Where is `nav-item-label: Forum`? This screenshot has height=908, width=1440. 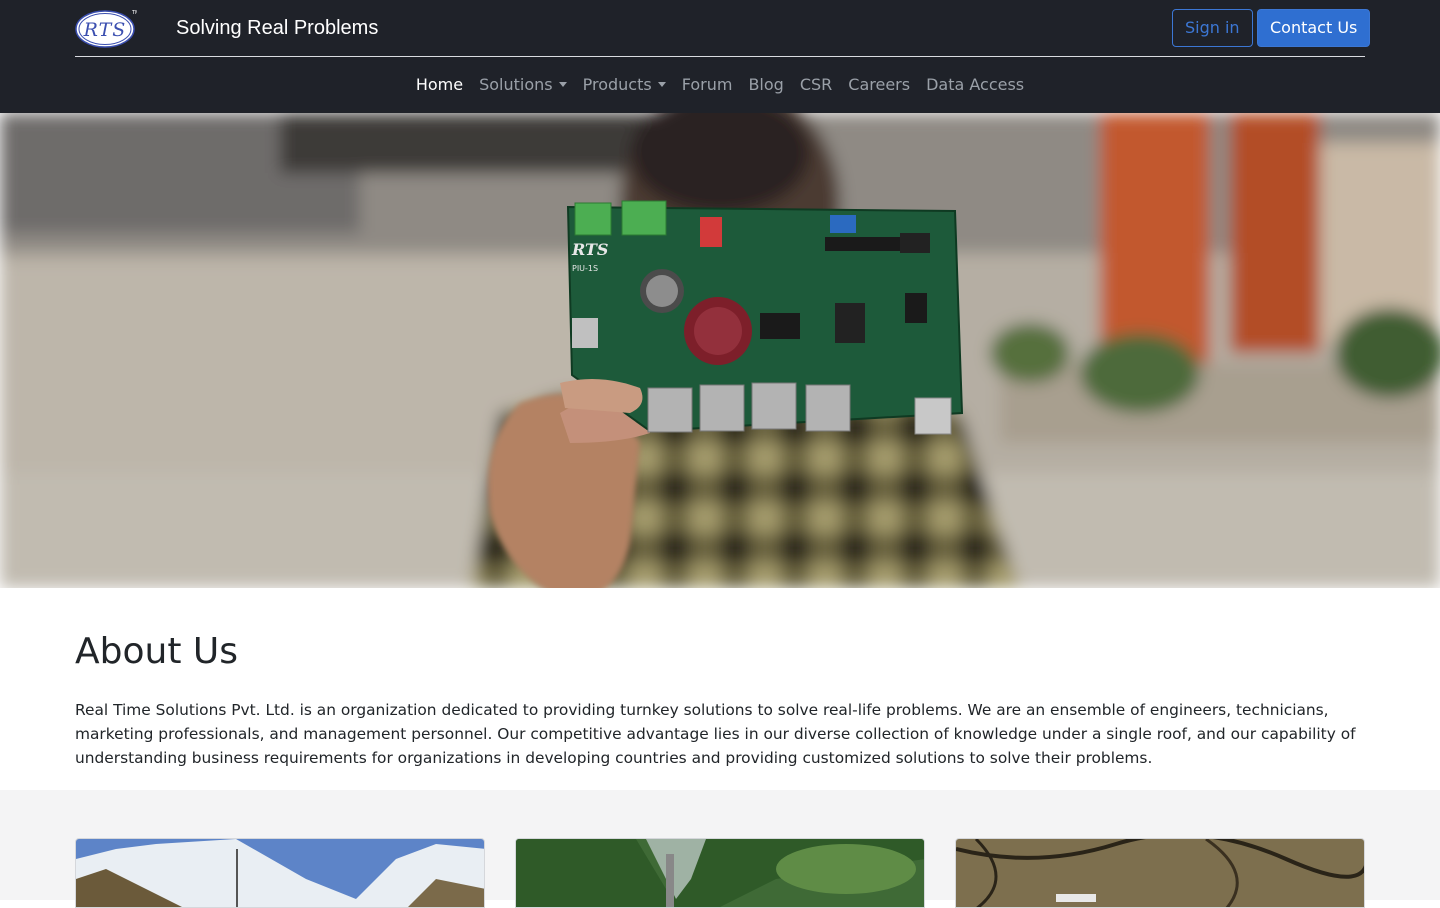
nav-item-label: Forum is located at coordinates (707, 84).